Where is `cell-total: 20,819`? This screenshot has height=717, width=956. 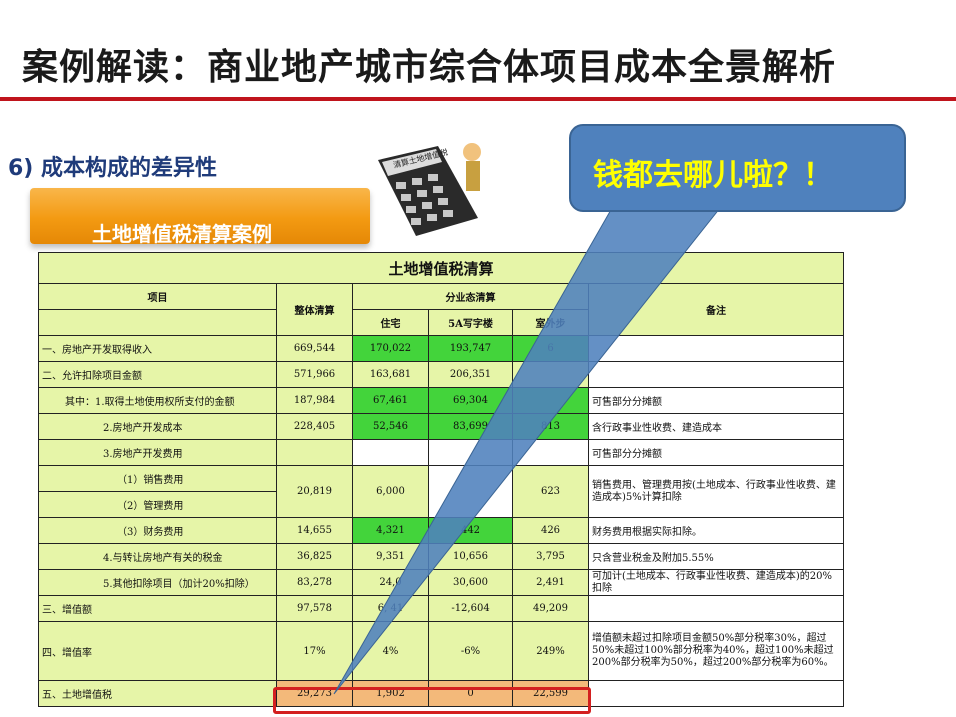
cell-total: 20,819 is located at coordinates (314, 491).